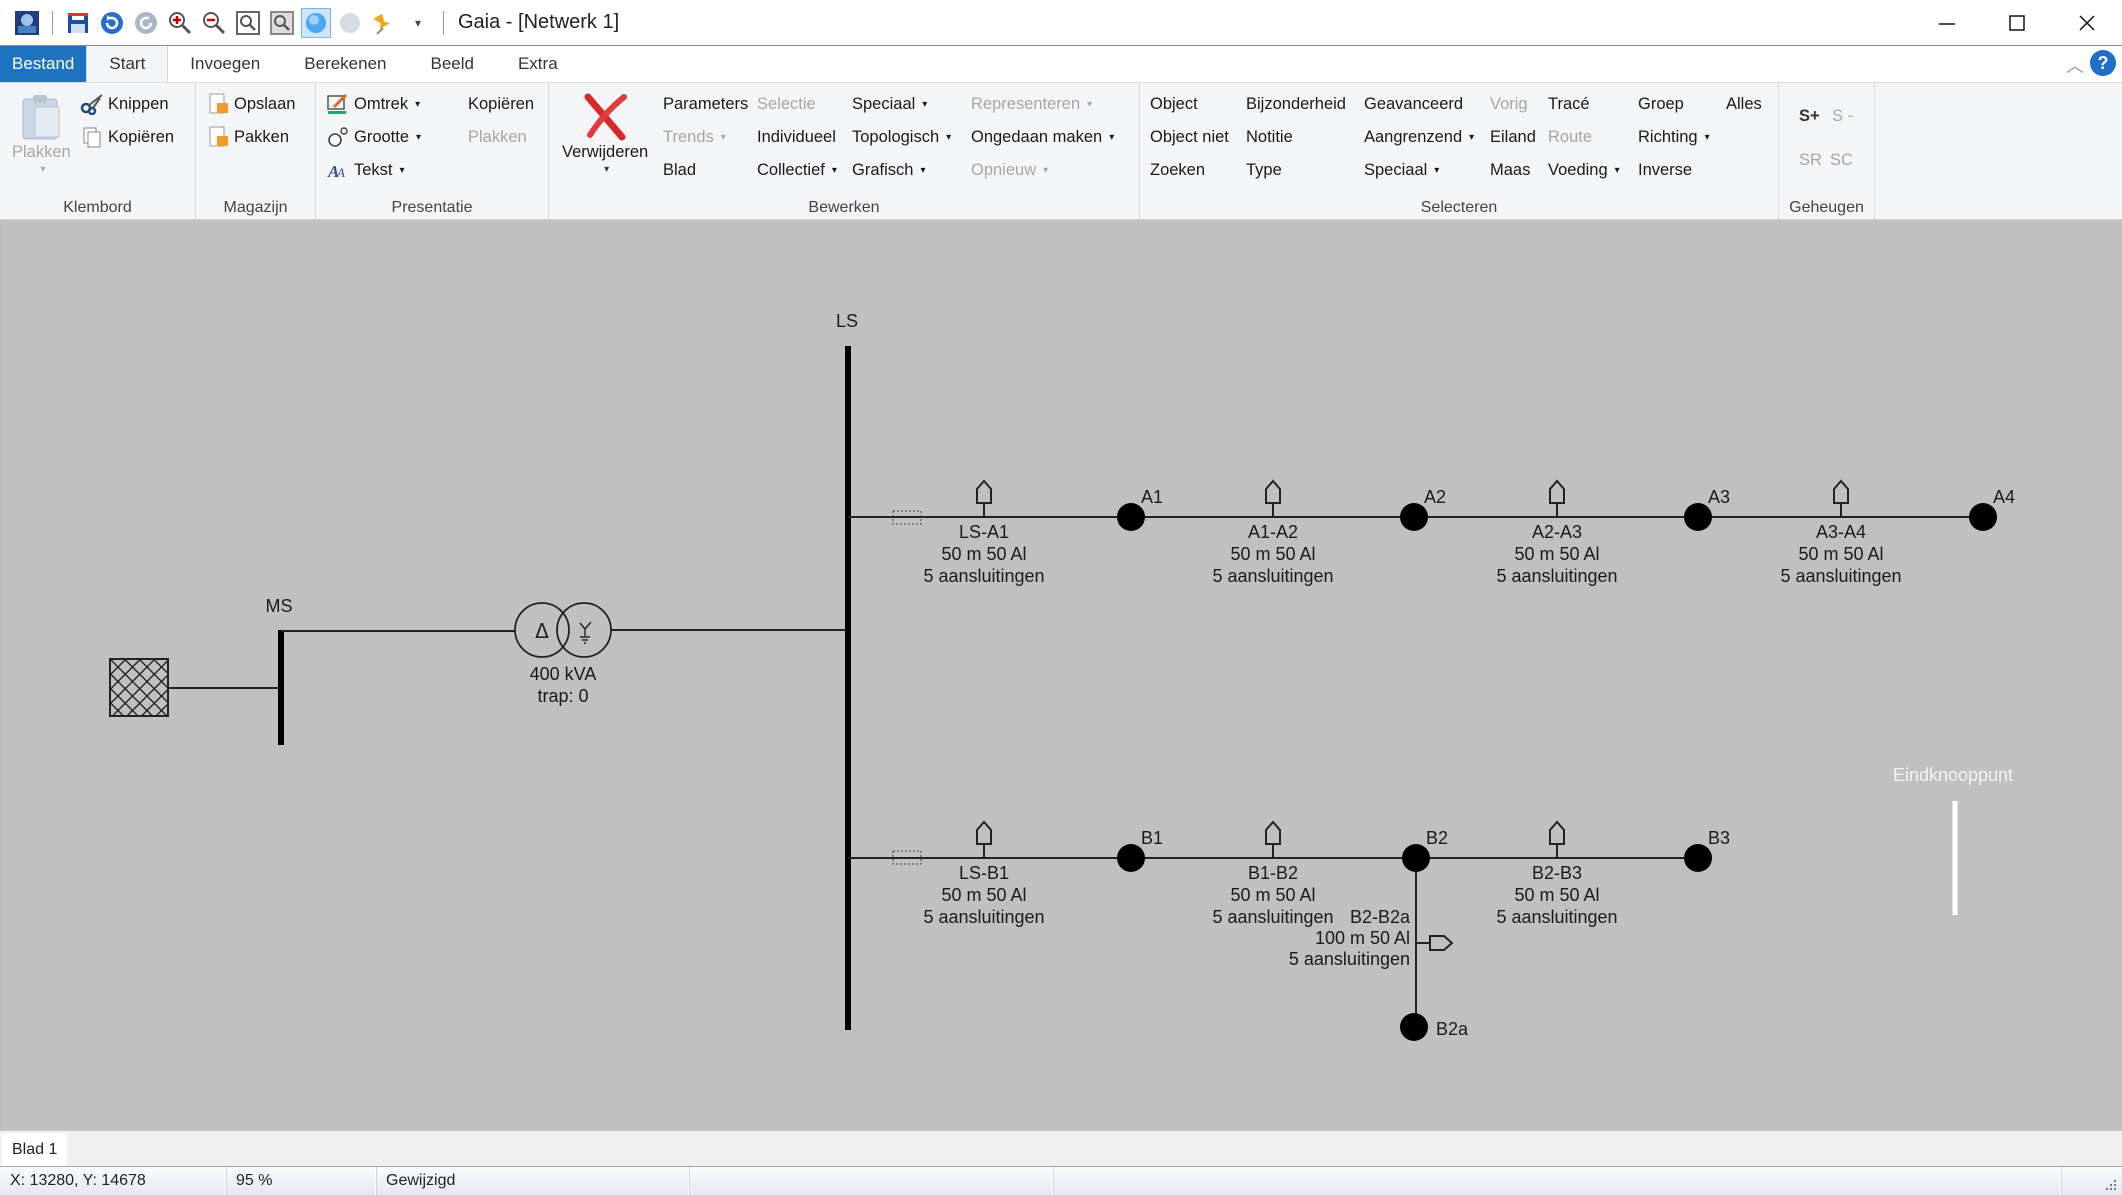  I want to click on verwijderen-button: Verwijderen ▾, so click(605, 133).